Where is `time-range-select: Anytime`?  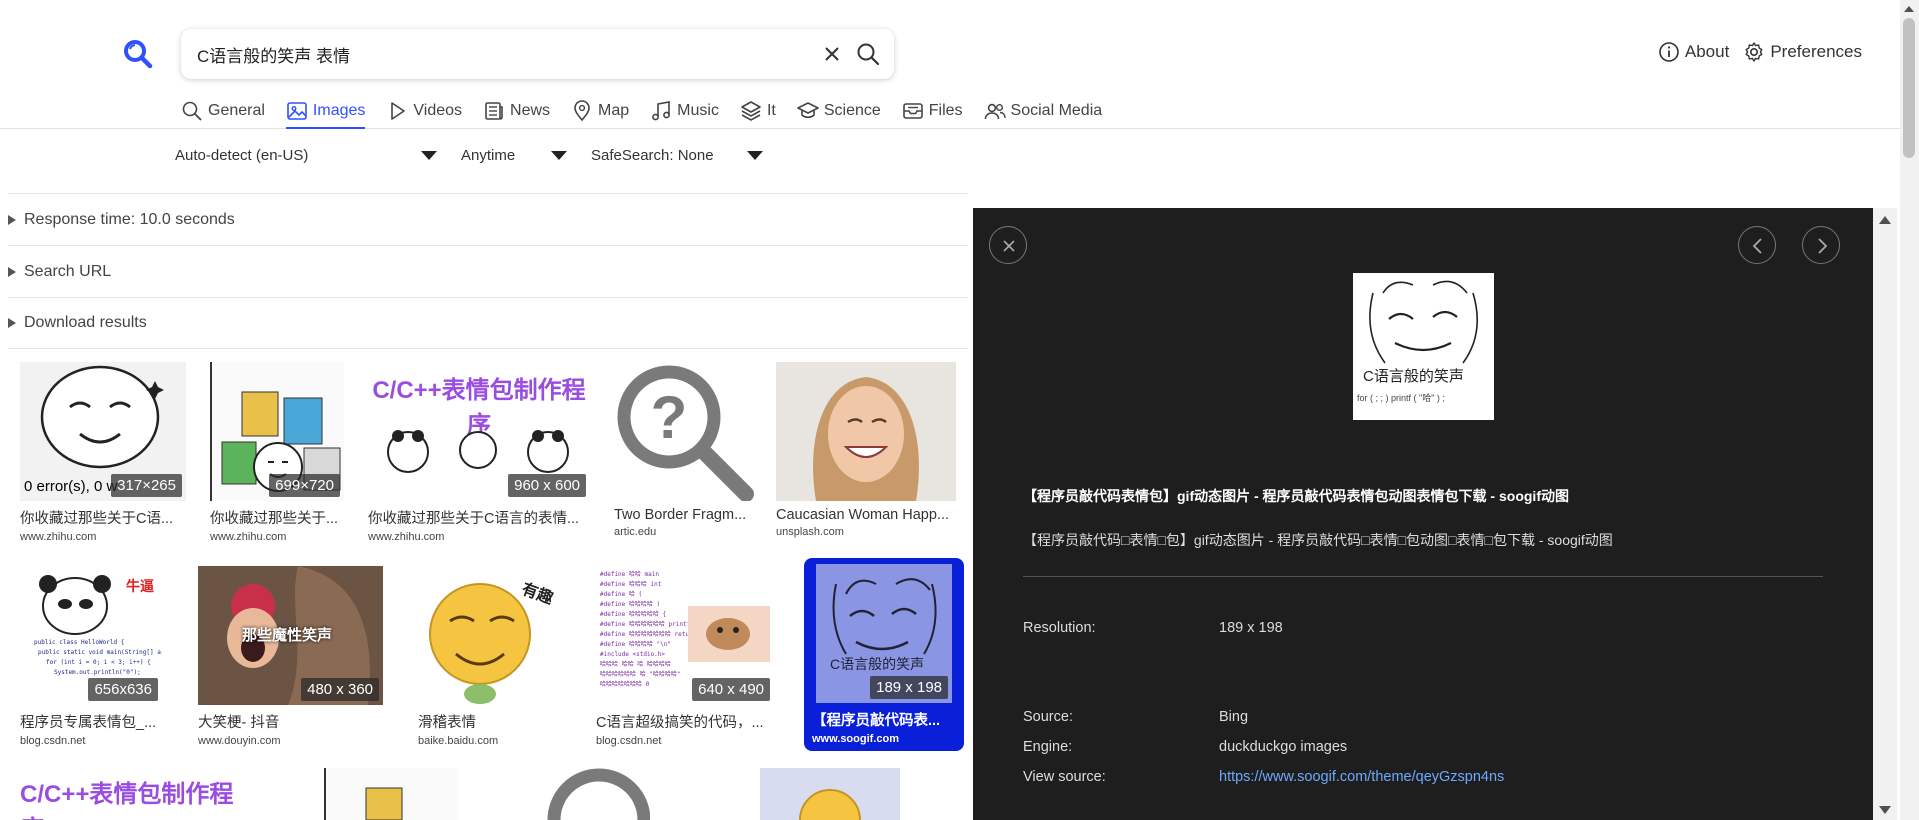
time-range-select: Anytime is located at coordinates (514, 155).